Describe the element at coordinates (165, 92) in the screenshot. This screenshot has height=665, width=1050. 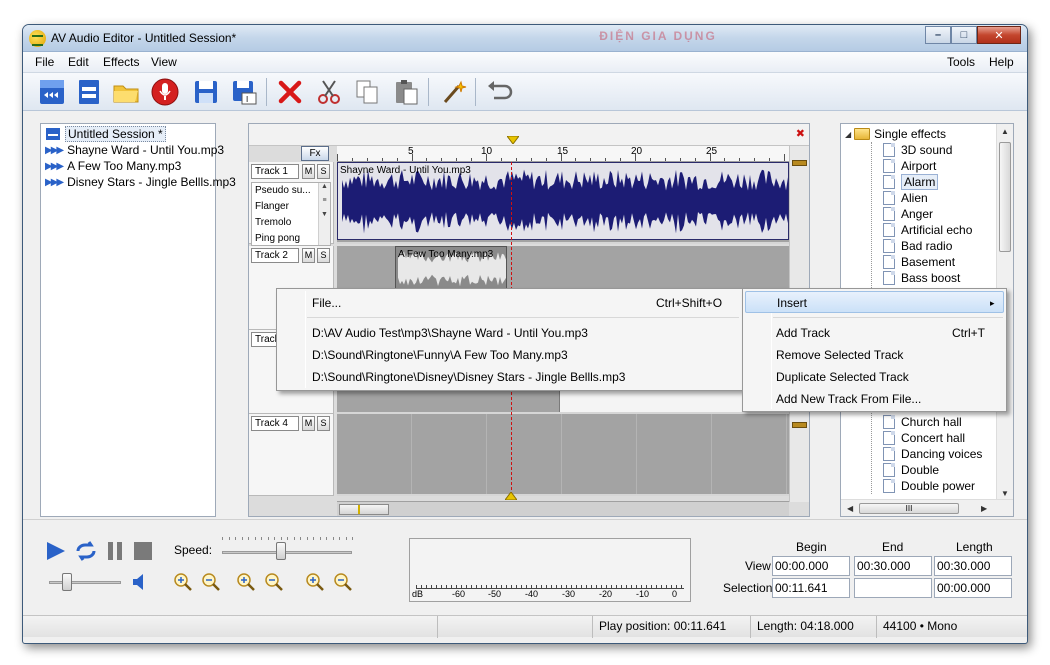
I see `record-button` at that location.